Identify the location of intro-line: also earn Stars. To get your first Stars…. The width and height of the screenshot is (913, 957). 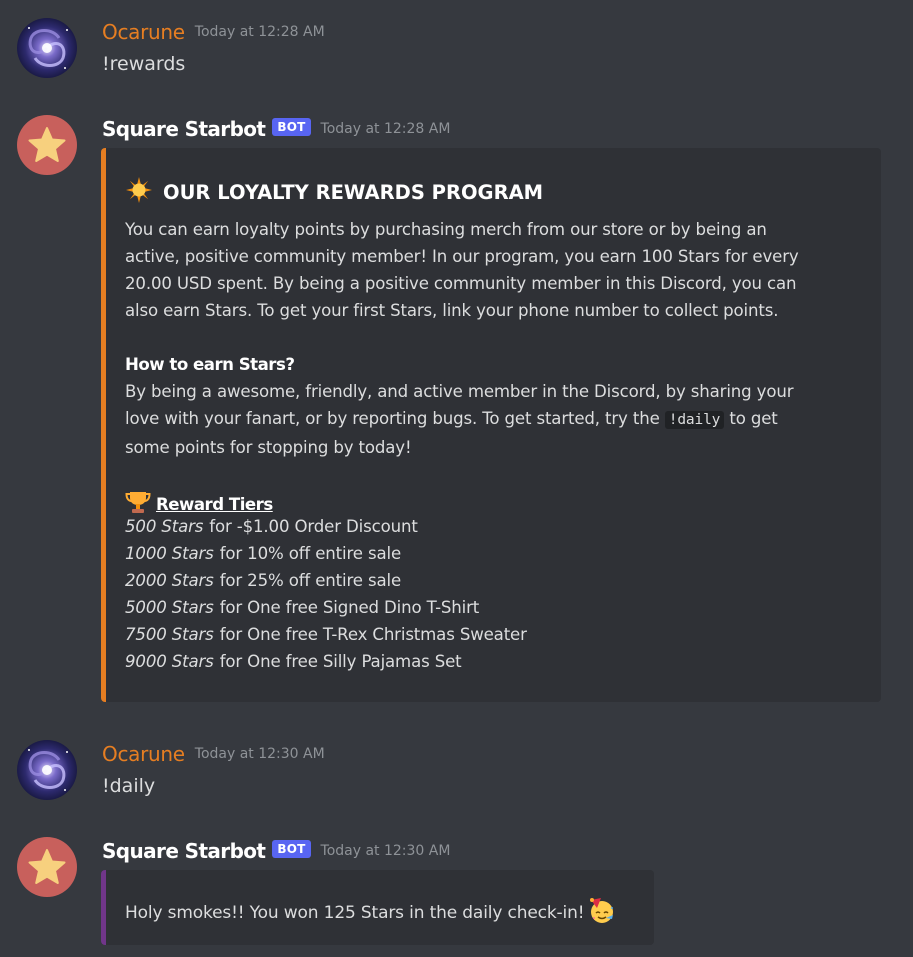
(452, 310).